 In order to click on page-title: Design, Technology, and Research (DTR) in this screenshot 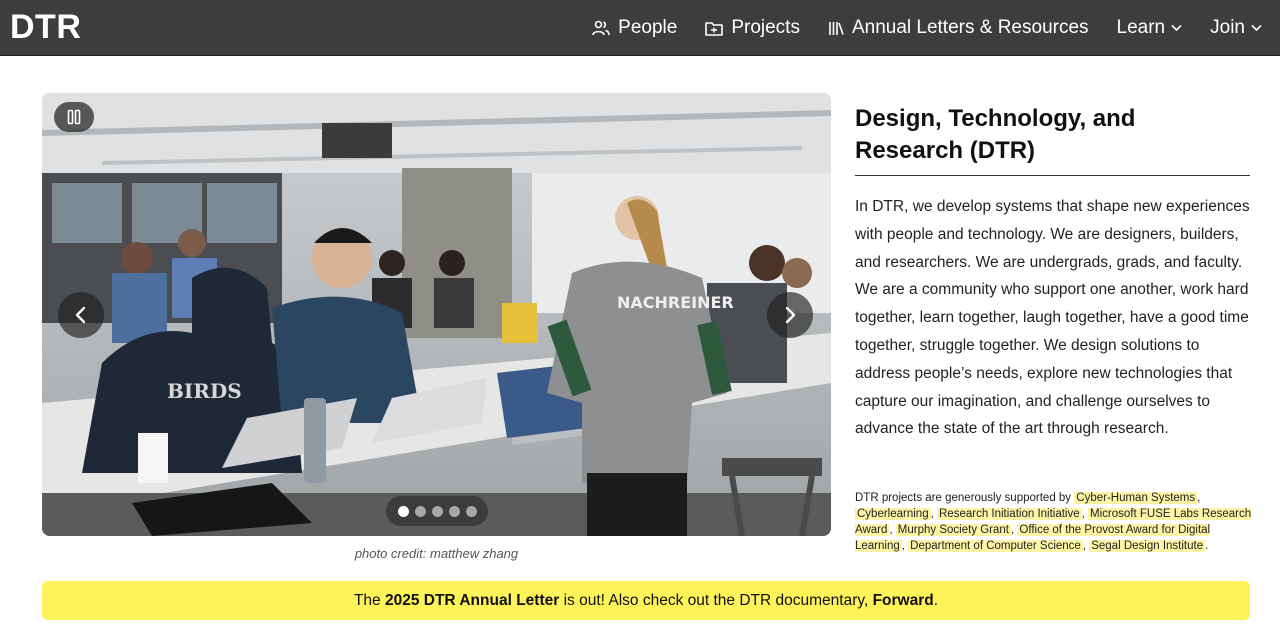, I will do `click(995, 134)`.